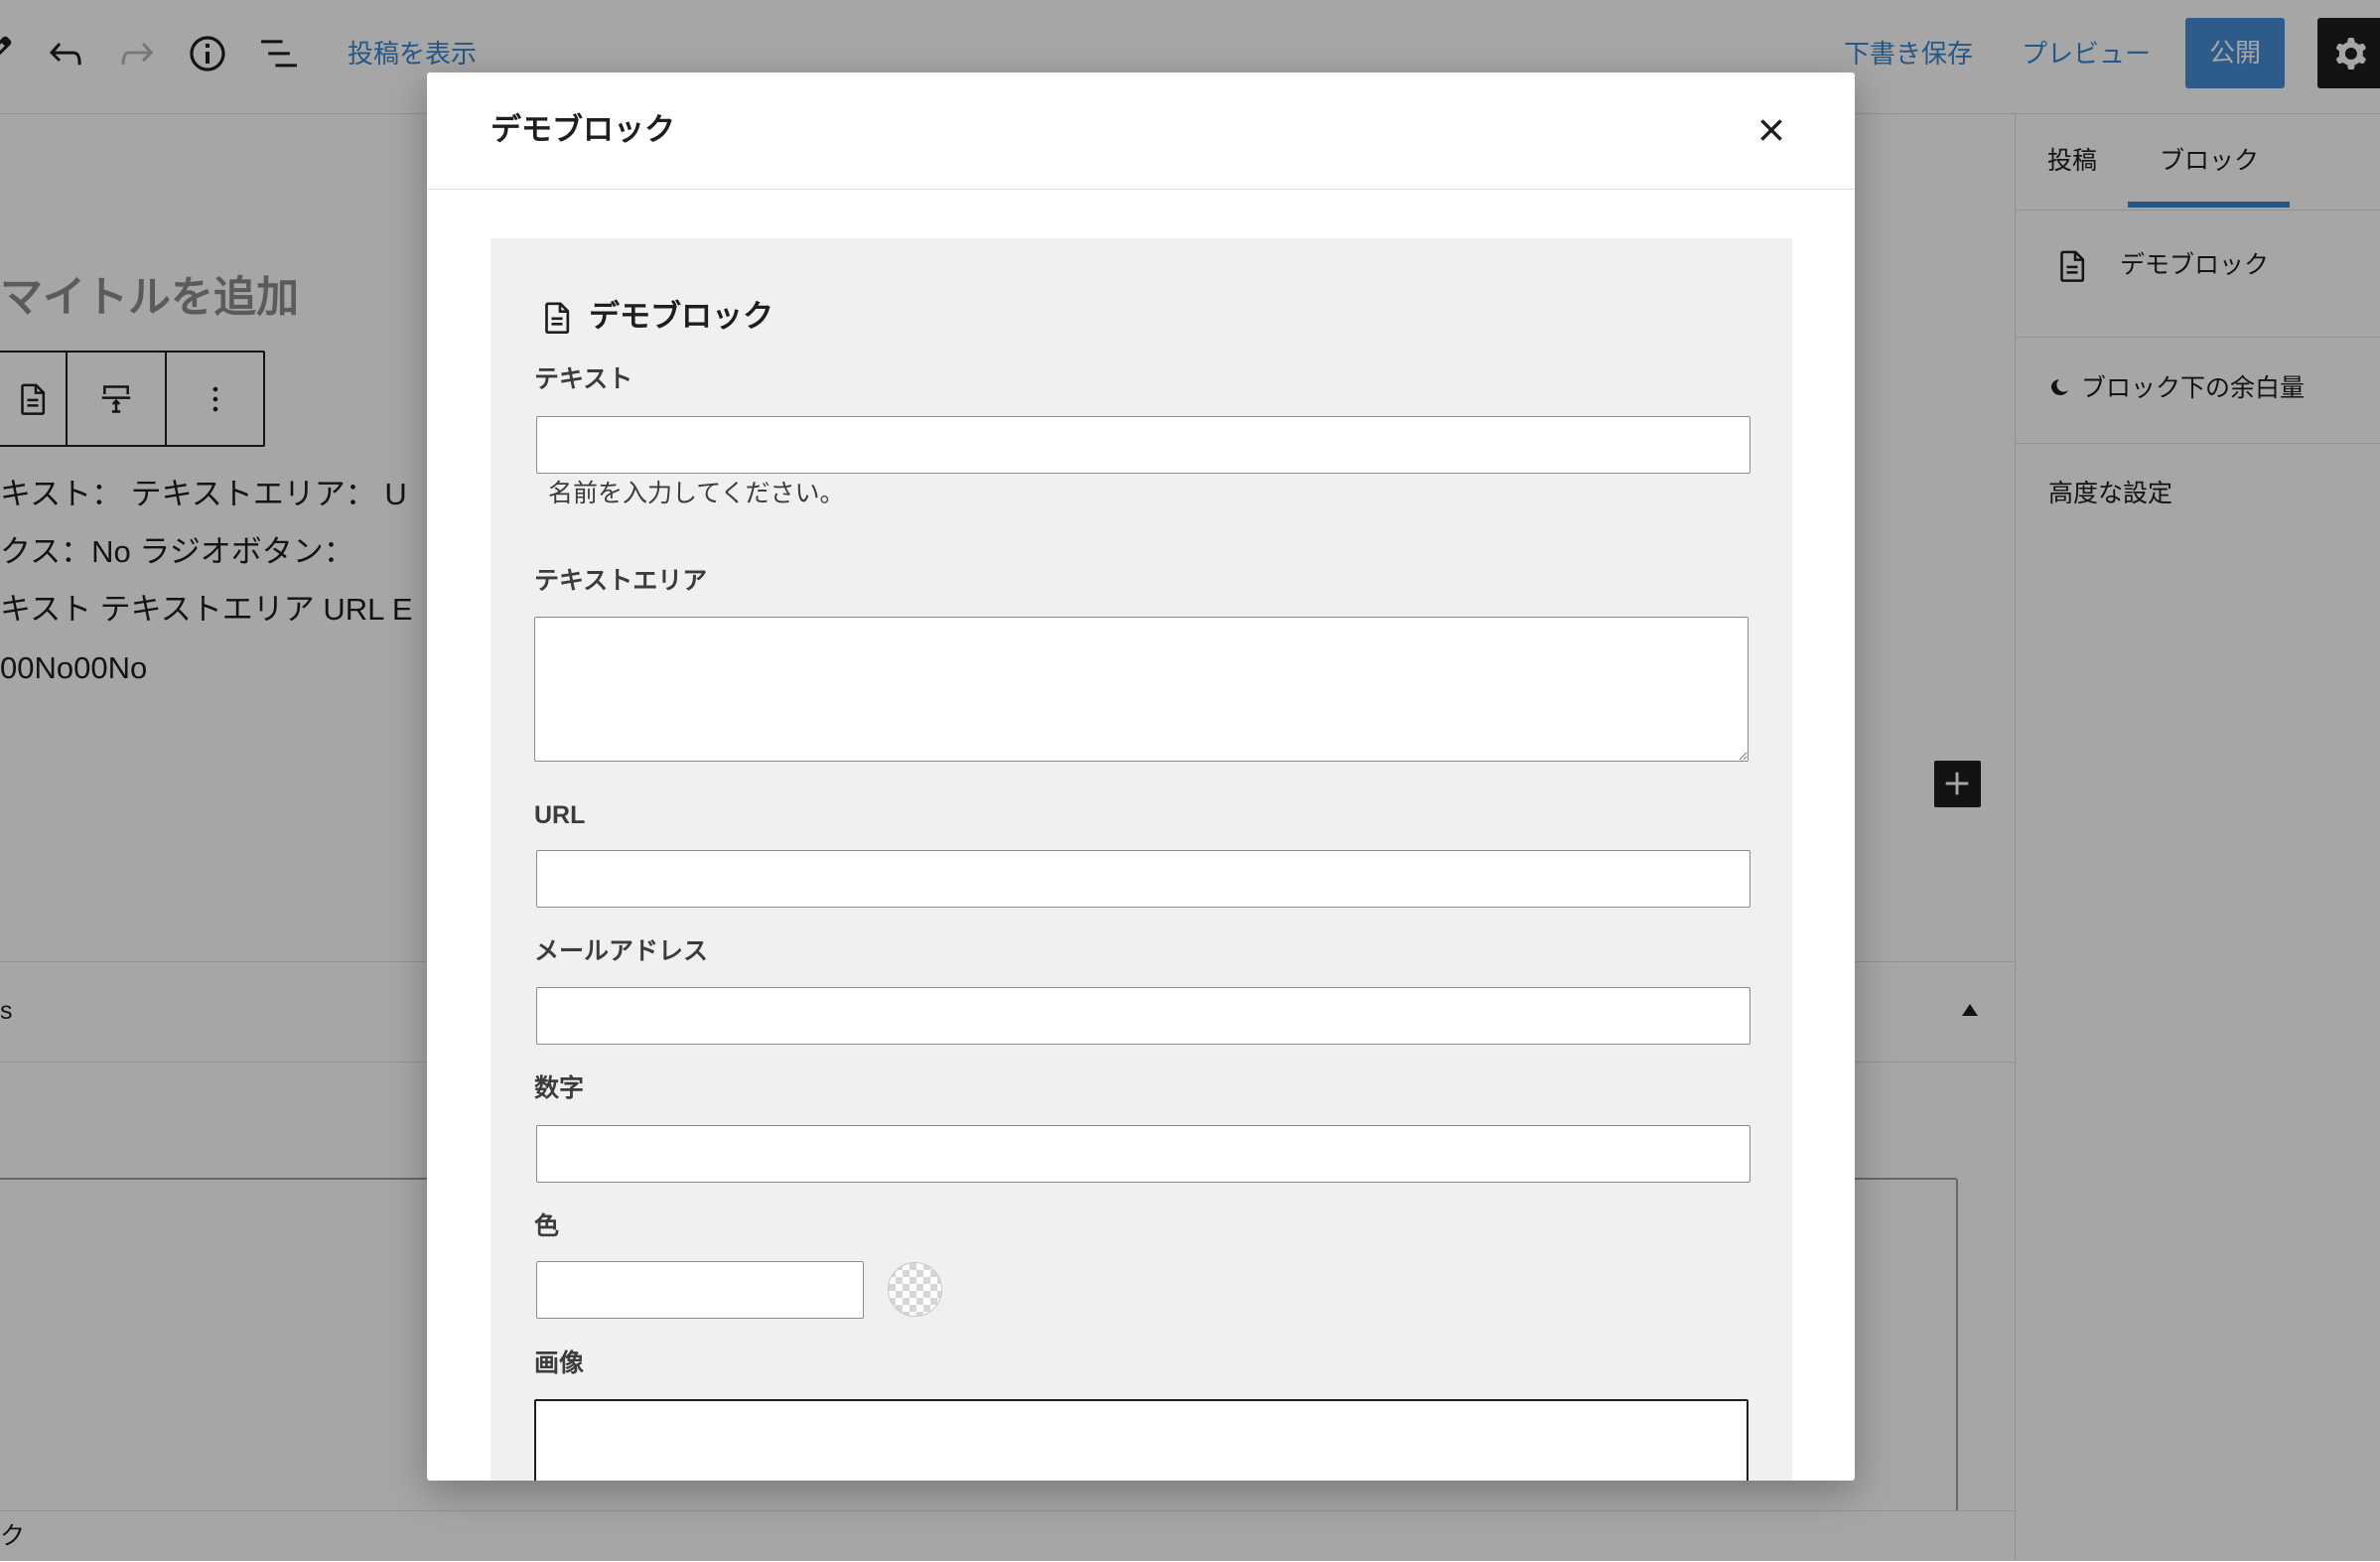 This screenshot has height=1562, width=2380. I want to click on email-field-label: メールアドレス, so click(621, 951).